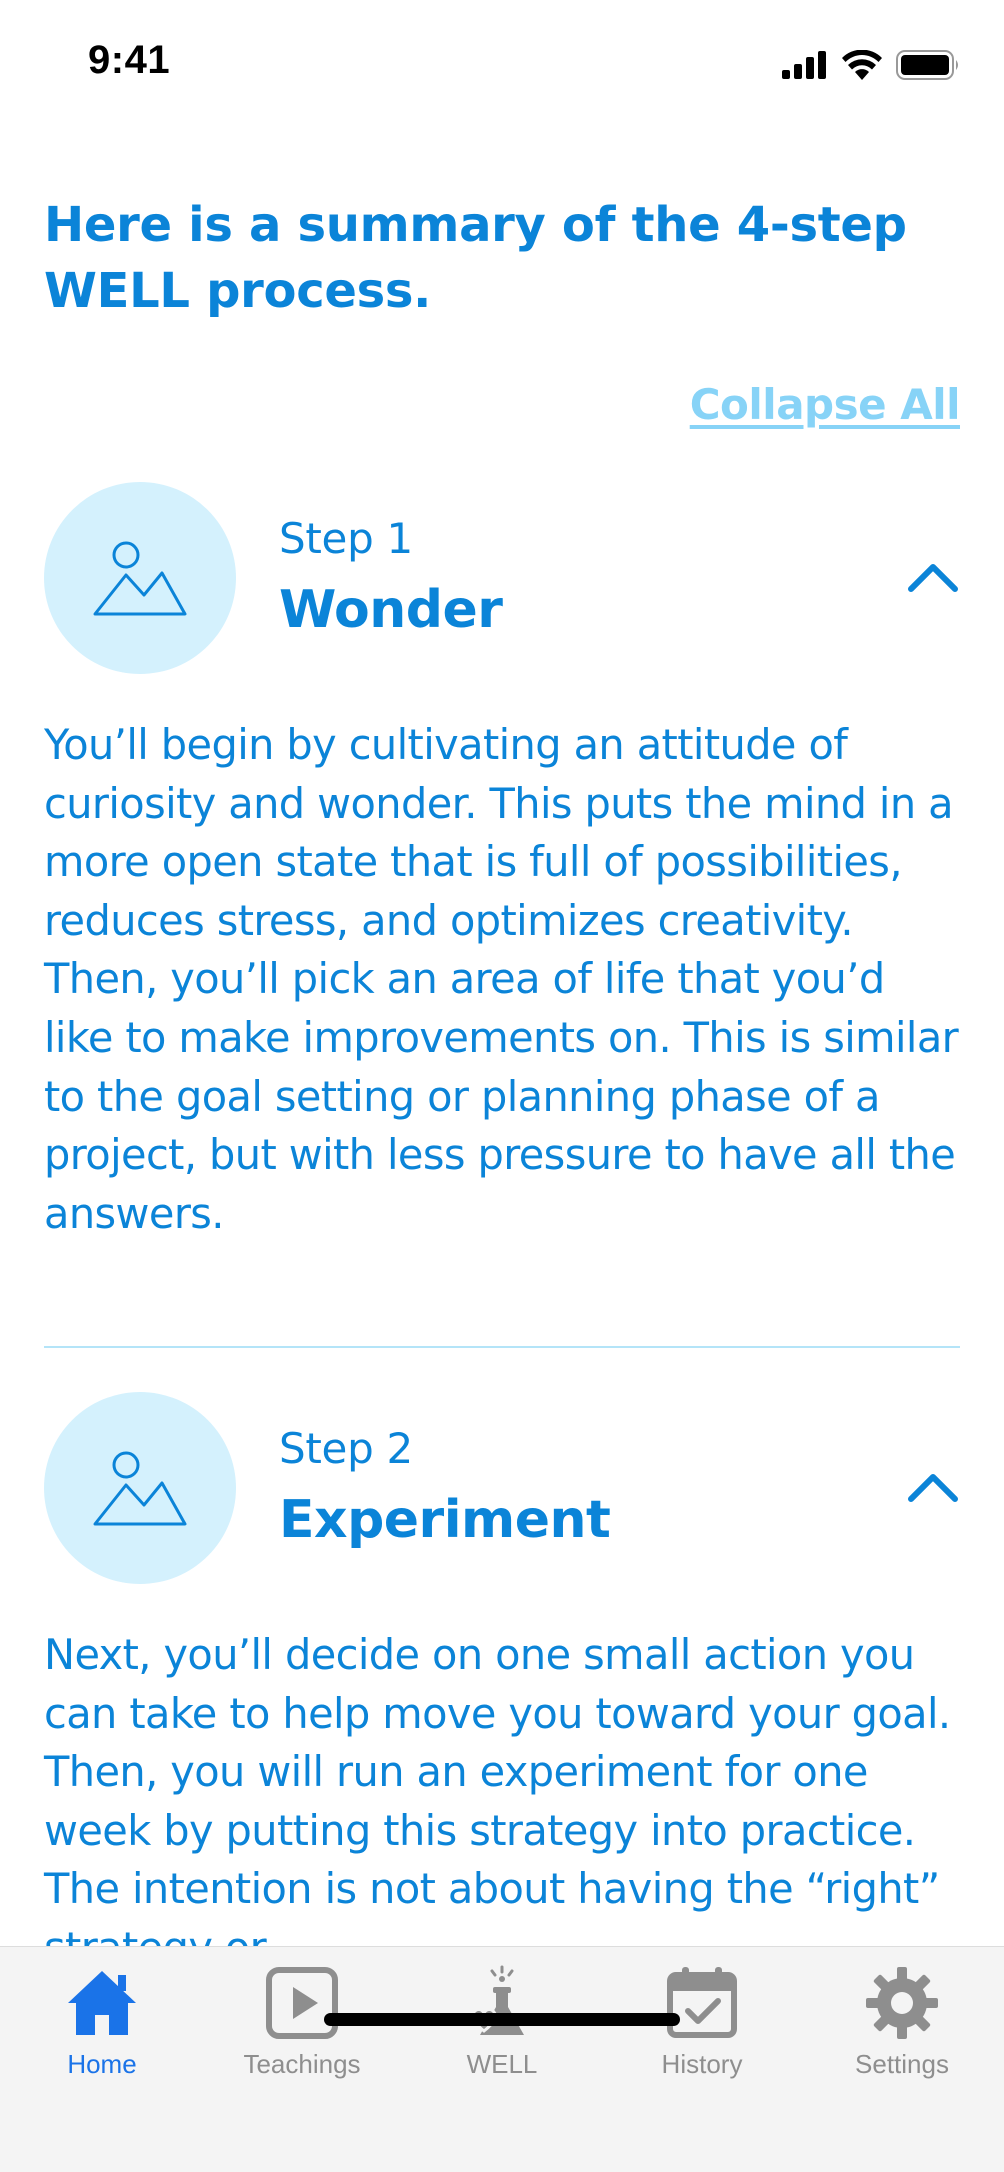  What do you see at coordinates (902, 2003) in the screenshot?
I see `gear-icon` at bounding box center [902, 2003].